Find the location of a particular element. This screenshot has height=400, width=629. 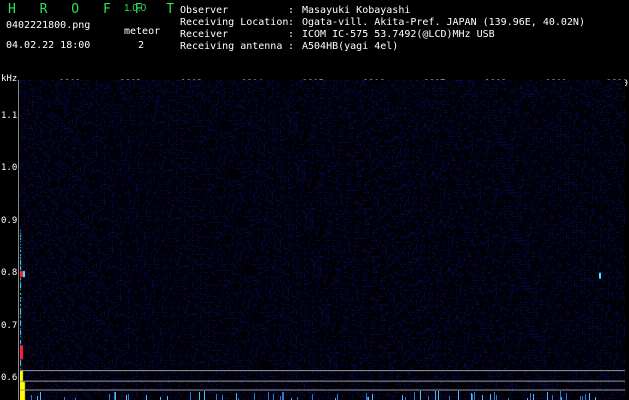

y-tick-label: 1.0 is located at coordinates (9, 168).